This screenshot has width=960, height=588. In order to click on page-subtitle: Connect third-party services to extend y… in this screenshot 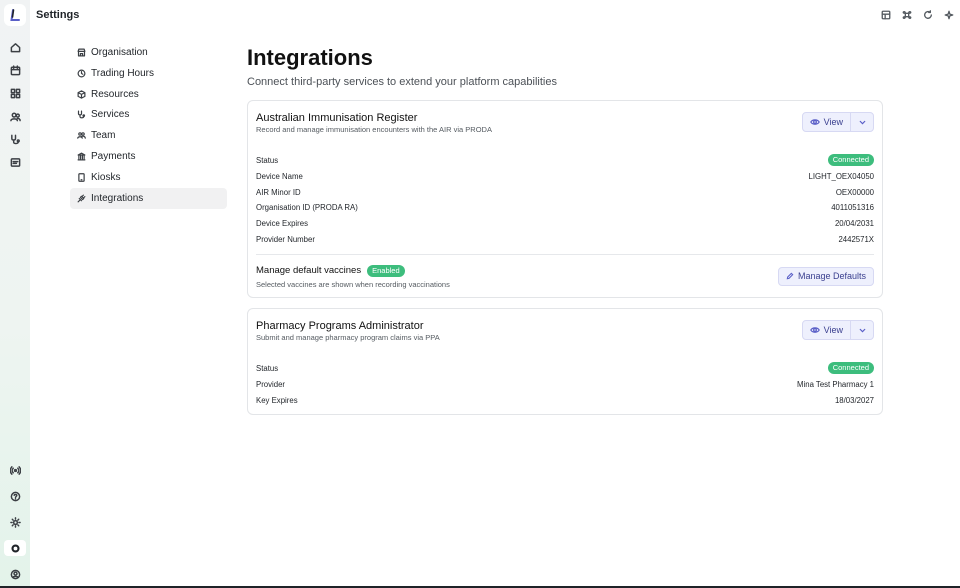, I will do `click(402, 82)`.